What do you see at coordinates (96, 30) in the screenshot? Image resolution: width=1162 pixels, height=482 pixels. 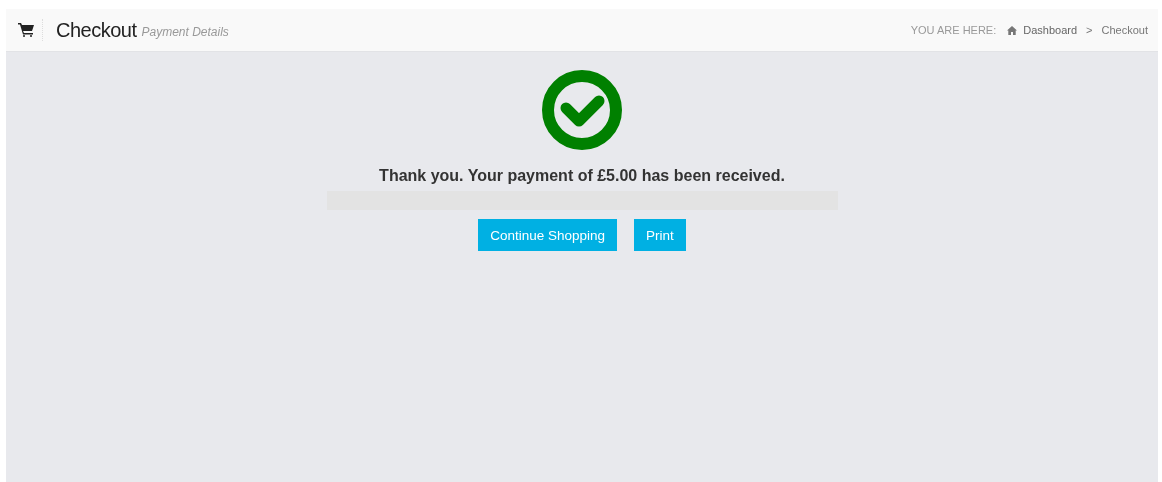 I see `page-title: Checkout` at bounding box center [96, 30].